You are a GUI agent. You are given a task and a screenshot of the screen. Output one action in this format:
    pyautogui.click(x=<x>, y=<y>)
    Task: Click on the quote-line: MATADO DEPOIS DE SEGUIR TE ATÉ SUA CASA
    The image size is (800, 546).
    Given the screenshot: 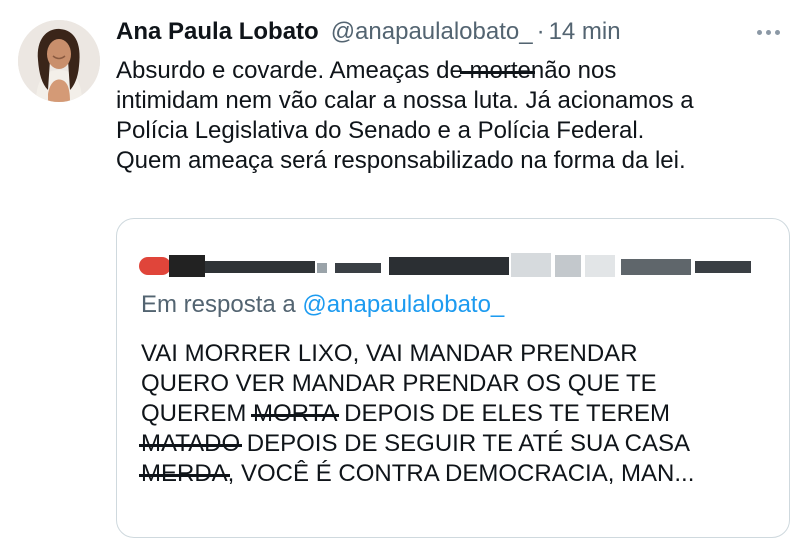 What is the action you would take?
    pyautogui.click(x=457, y=444)
    